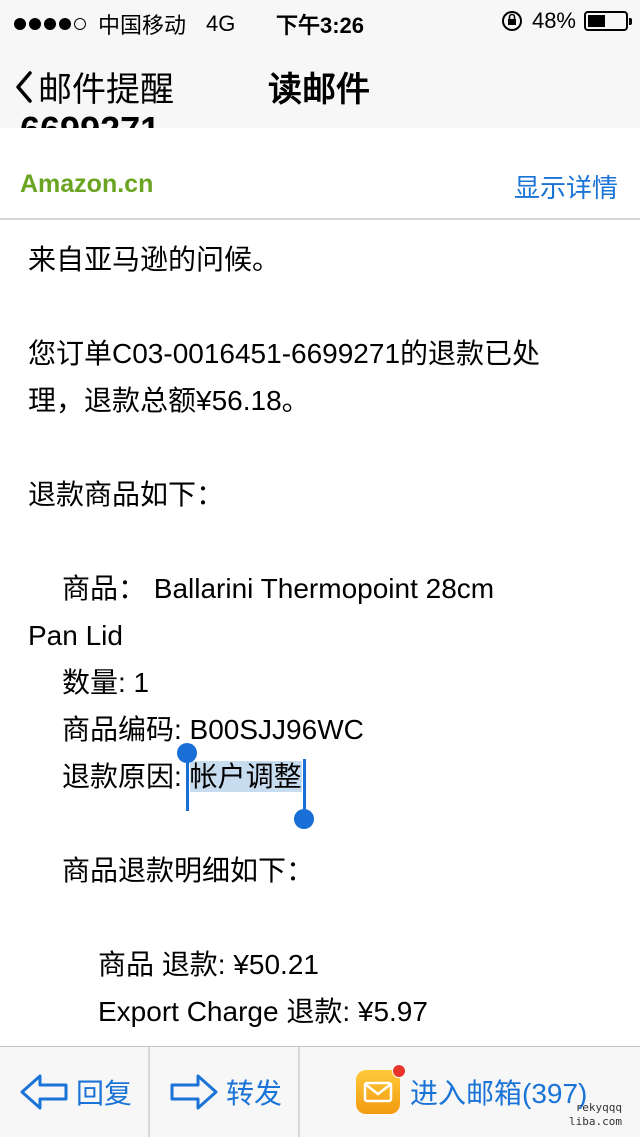 This screenshot has height=1137, width=640. What do you see at coordinates (188, 870) in the screenshot?
I see `detail-intro: 商品退款明细如下：` at bounding box center [188, 870].